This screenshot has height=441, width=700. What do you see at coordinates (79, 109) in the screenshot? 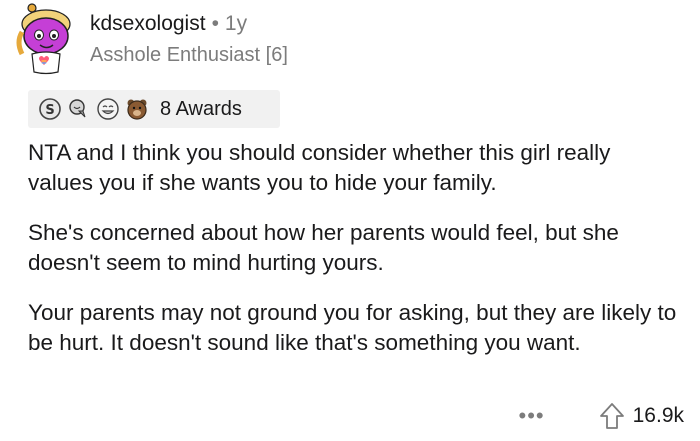
I see `wholesome-seal-icon` at bounding box center [79, 109].